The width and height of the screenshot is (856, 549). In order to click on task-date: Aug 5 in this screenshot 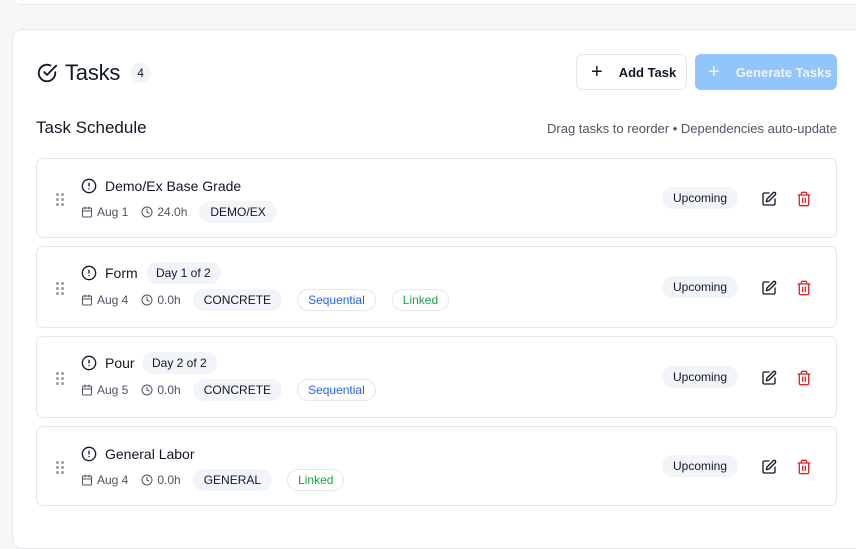, I will do `click(104, 390)`.